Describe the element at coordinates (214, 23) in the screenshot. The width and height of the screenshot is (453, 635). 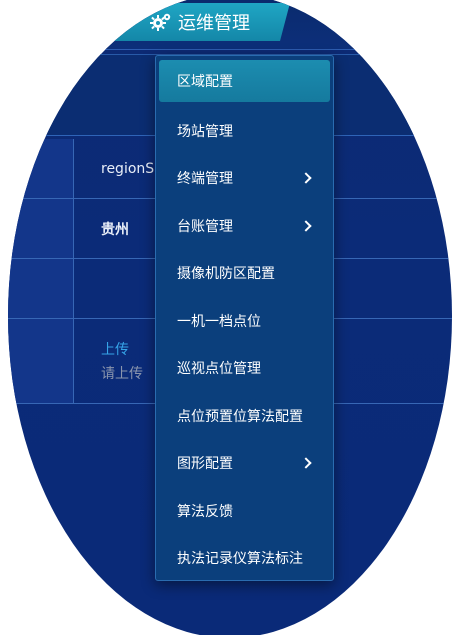
I see `tab-label: 运维管理` at that location.